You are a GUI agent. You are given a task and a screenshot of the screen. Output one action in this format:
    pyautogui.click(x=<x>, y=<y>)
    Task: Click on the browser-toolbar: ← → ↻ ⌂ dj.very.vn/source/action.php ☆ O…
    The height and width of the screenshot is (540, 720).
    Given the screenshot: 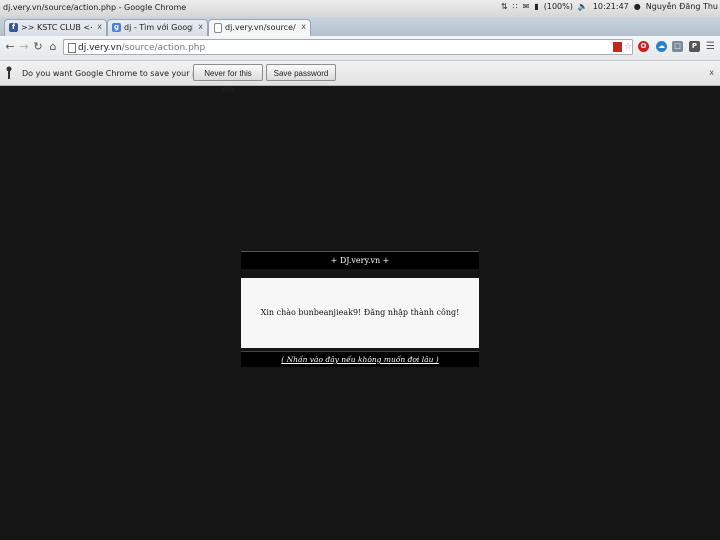 What is the action you would take?
    pyautogui.click(x=360, y=48)
    